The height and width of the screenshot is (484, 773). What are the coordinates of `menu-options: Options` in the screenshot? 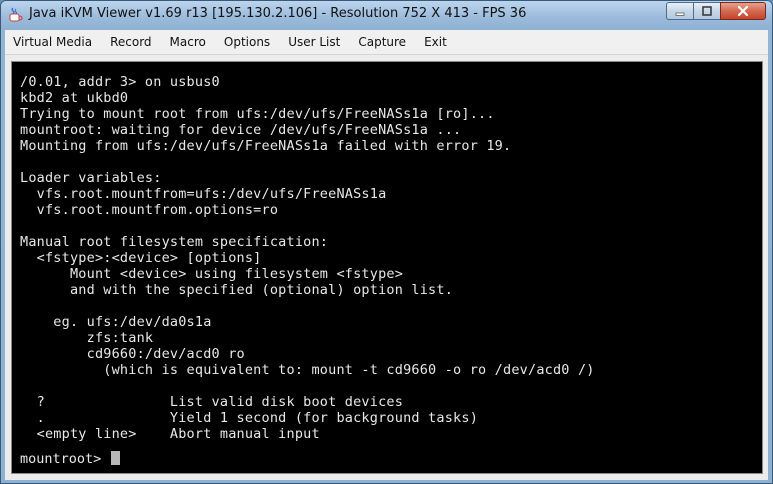 It's located at (247, 42).